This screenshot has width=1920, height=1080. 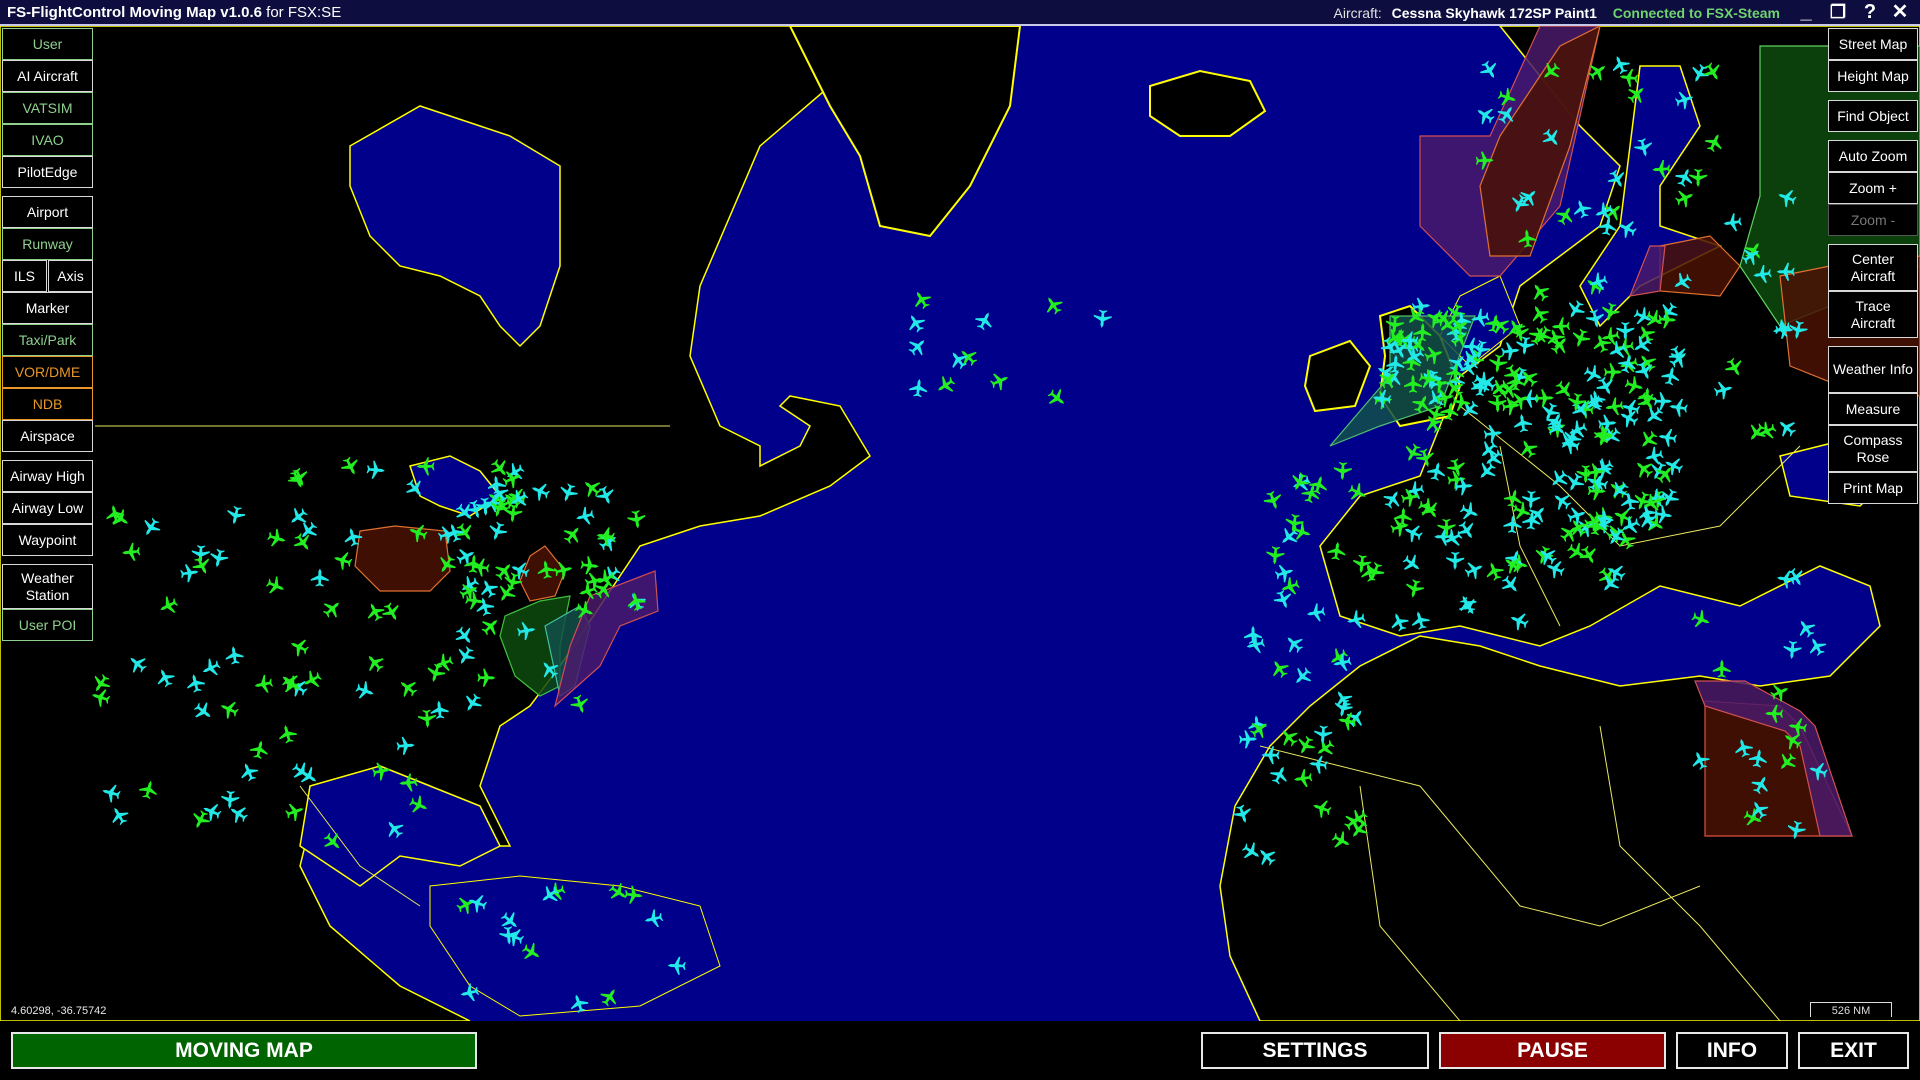 I want to click on exit-button: EXIT, so click(x=1853, y=1050).